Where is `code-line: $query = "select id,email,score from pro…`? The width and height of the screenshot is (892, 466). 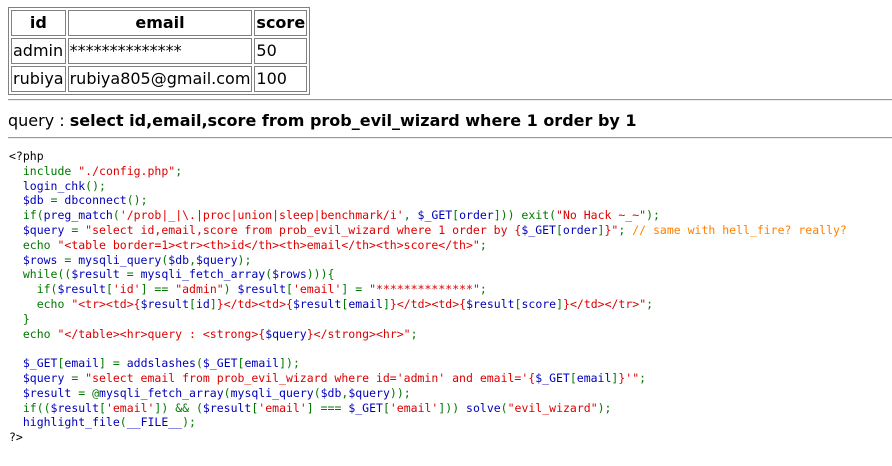 code-line: $query = "select id,email,score from pro… is located at coordinates (428, 230).